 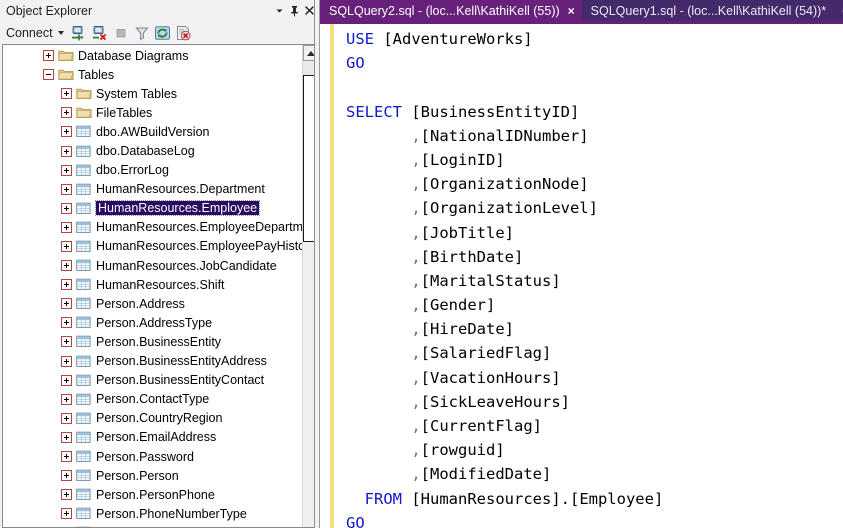 I want to click on tree-item-filetables: FileTables, so click(x=152, y=112).